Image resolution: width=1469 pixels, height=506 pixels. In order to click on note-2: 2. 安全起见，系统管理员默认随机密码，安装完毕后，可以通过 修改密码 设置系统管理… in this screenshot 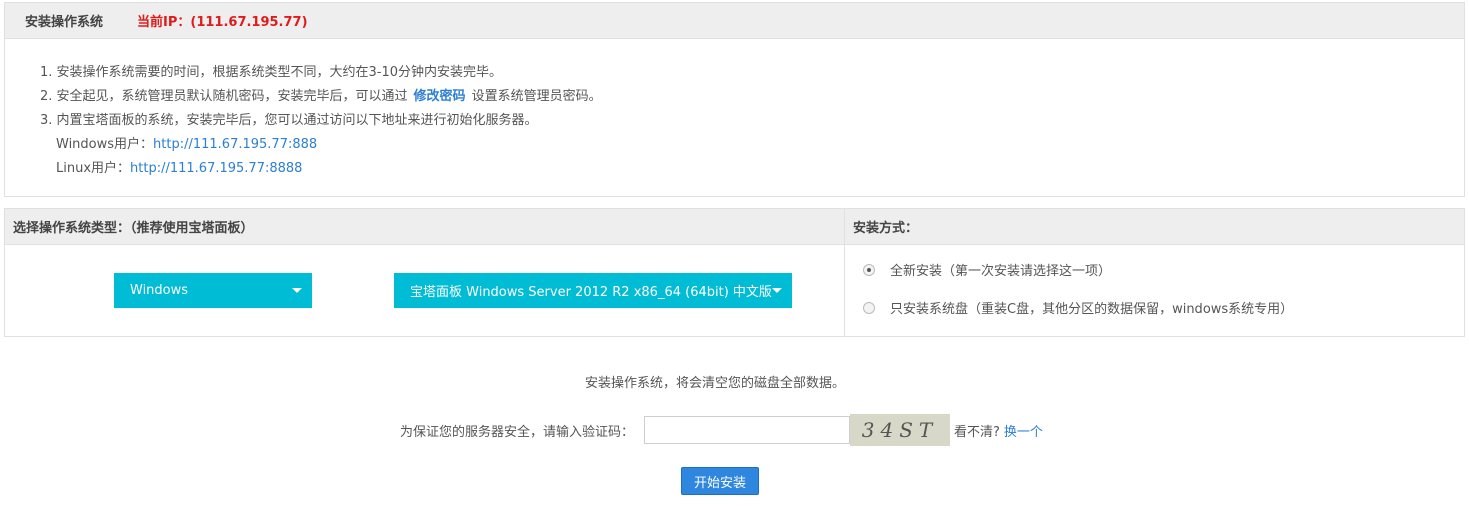, I will do `click(752, 97)`.